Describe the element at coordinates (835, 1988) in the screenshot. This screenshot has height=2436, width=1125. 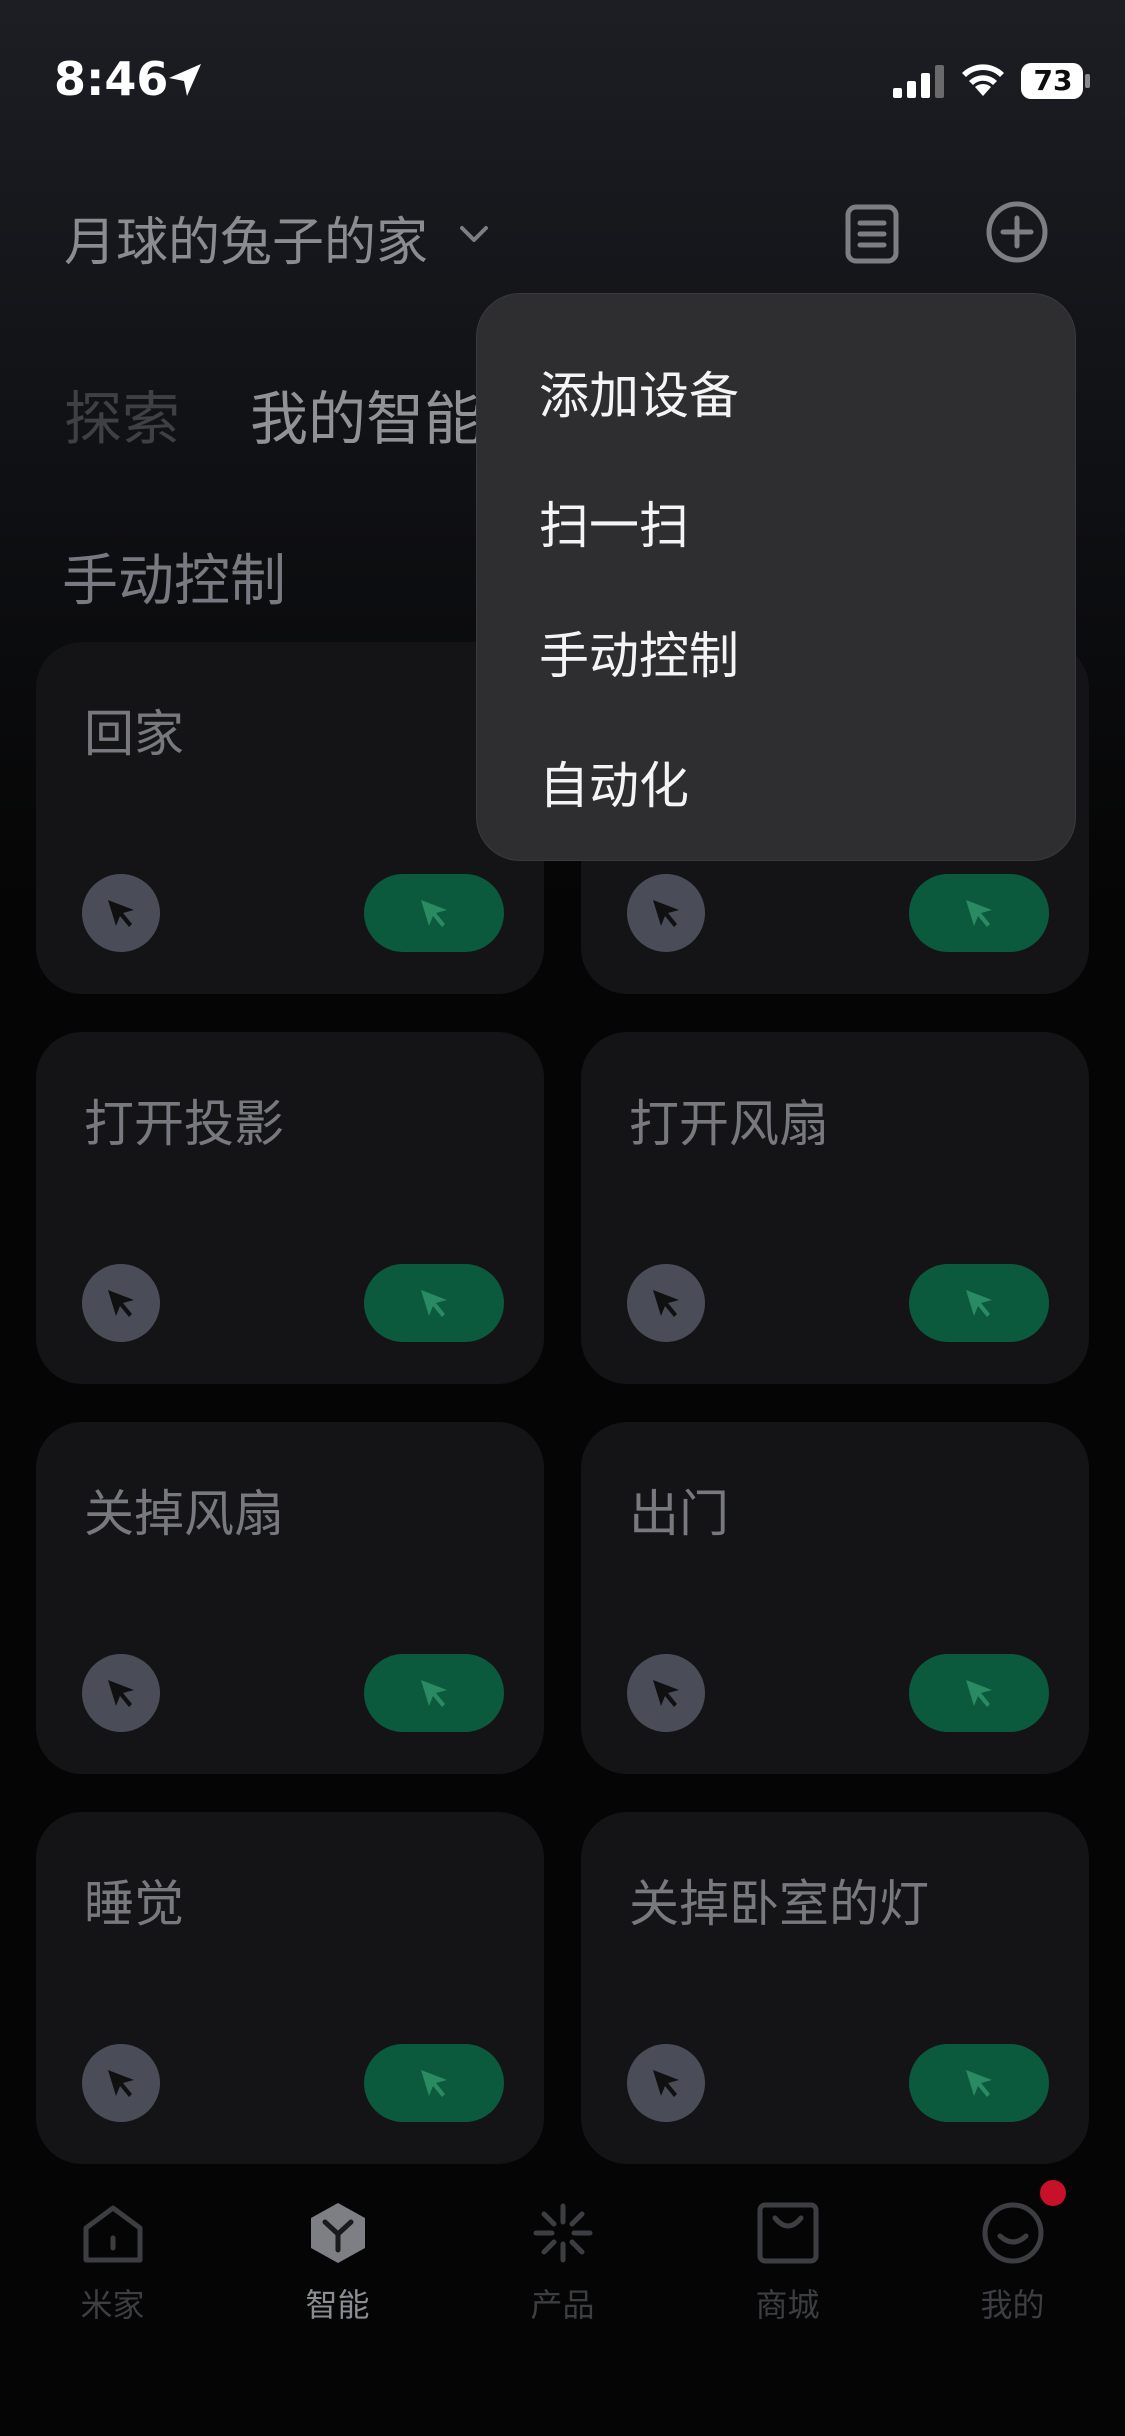
I see `scene-card: 关掉卧室的灯` at that location.